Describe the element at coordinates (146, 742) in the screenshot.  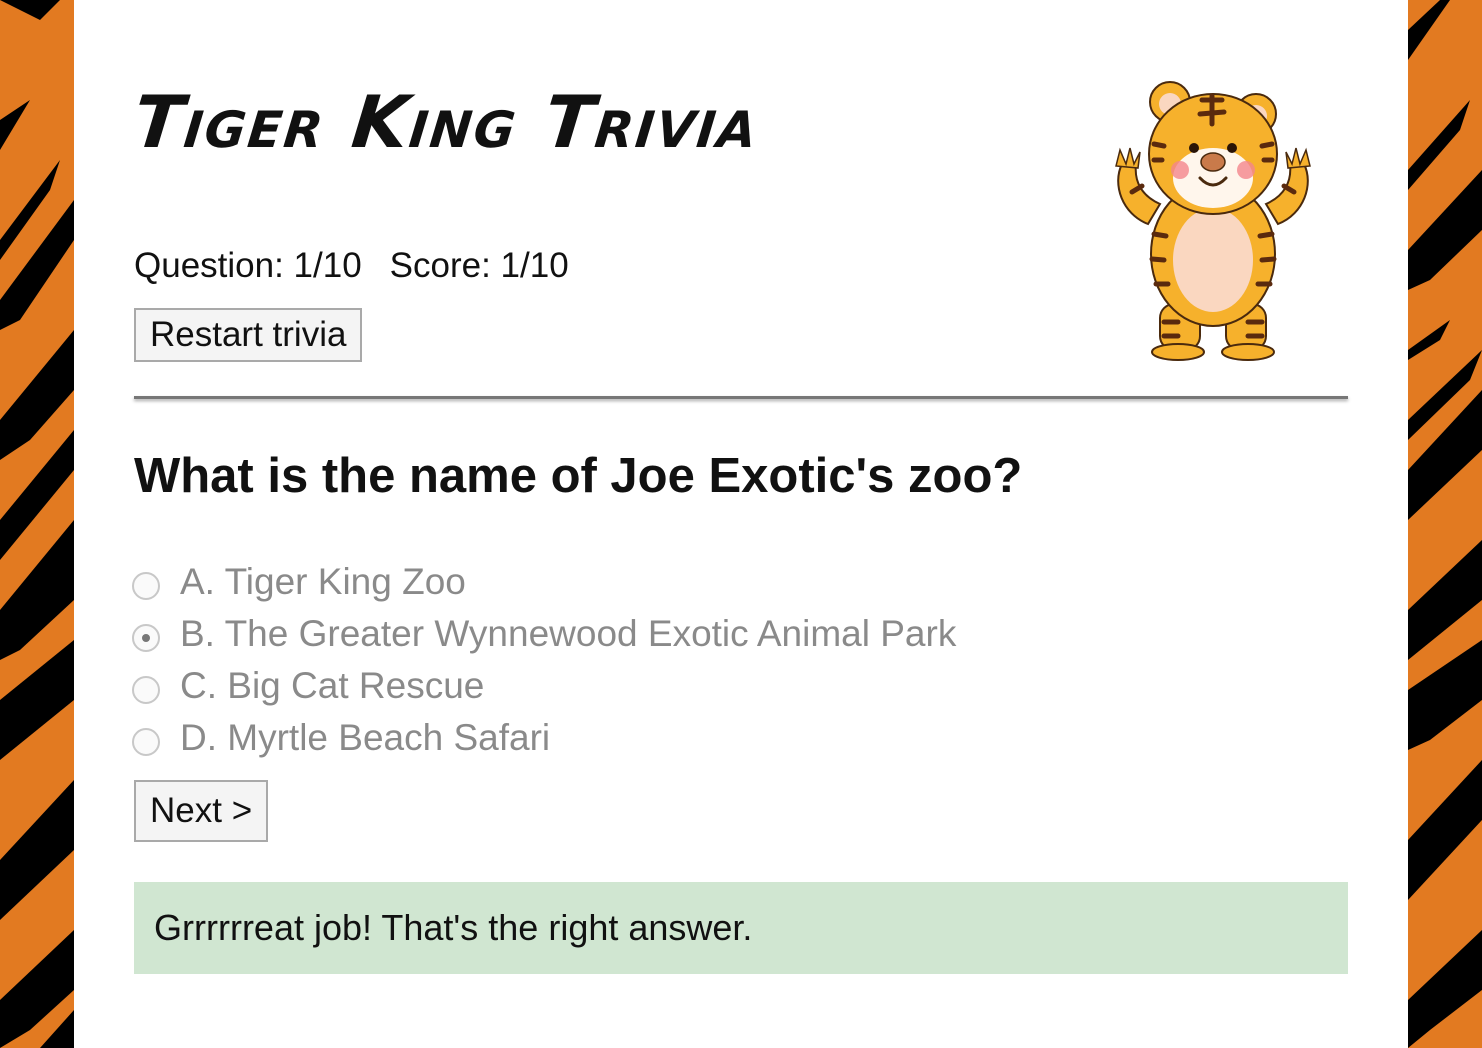
I see `radio-button-d` at that location.